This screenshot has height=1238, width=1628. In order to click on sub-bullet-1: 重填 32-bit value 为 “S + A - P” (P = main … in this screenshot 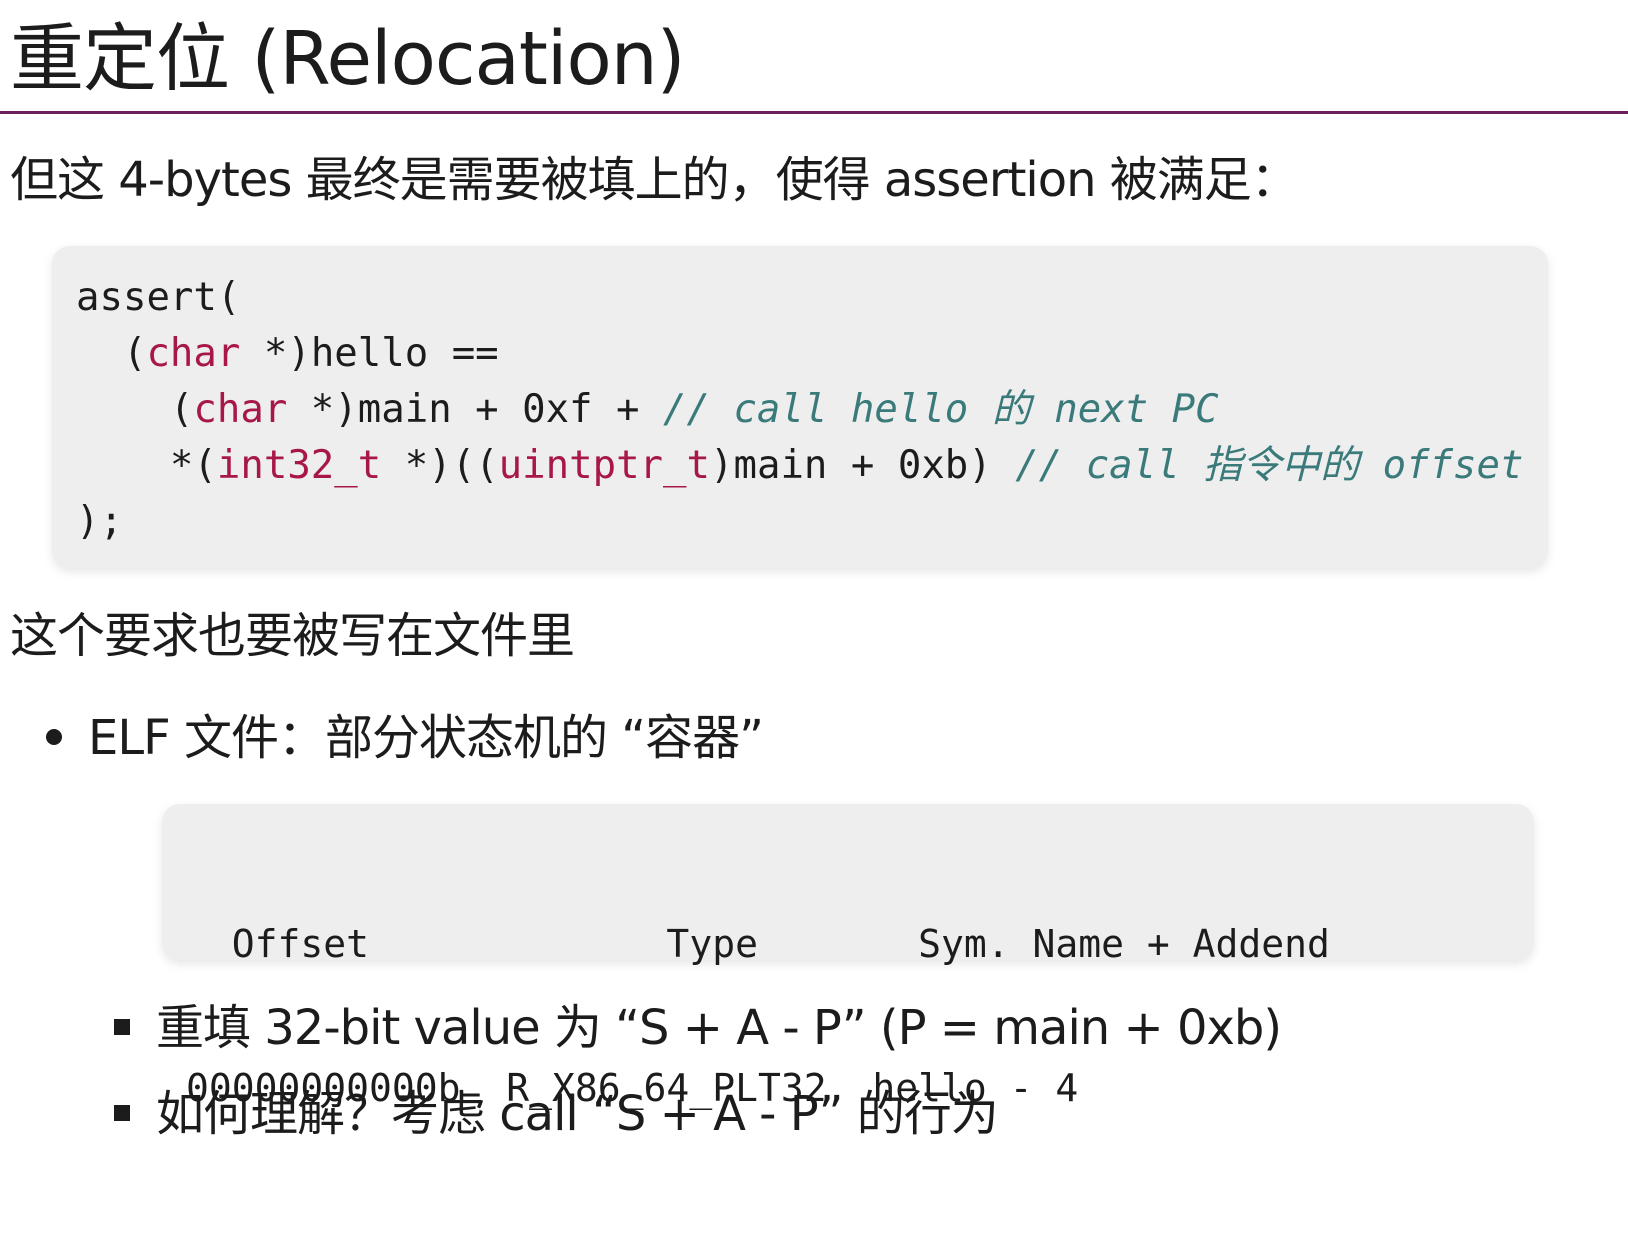, I will do `click(698, 1028)`.